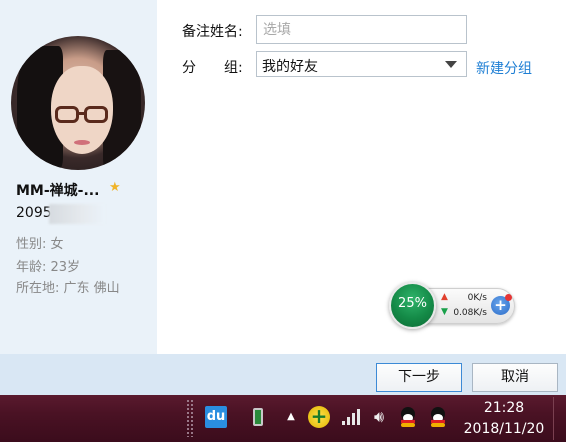  Describe the element at coordinates (78, 103) in the screenshot. I see `avatar` at that location.